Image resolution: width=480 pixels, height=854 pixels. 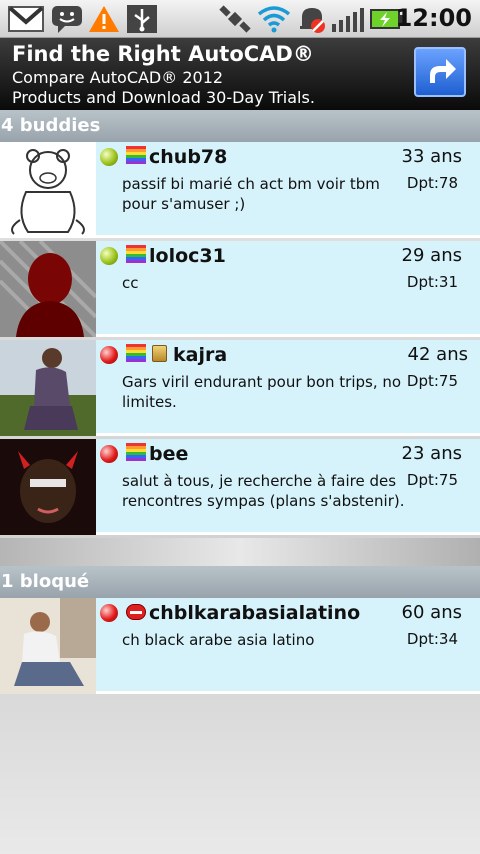 I want to click on ad-share-button, so click(x=440, y=72).